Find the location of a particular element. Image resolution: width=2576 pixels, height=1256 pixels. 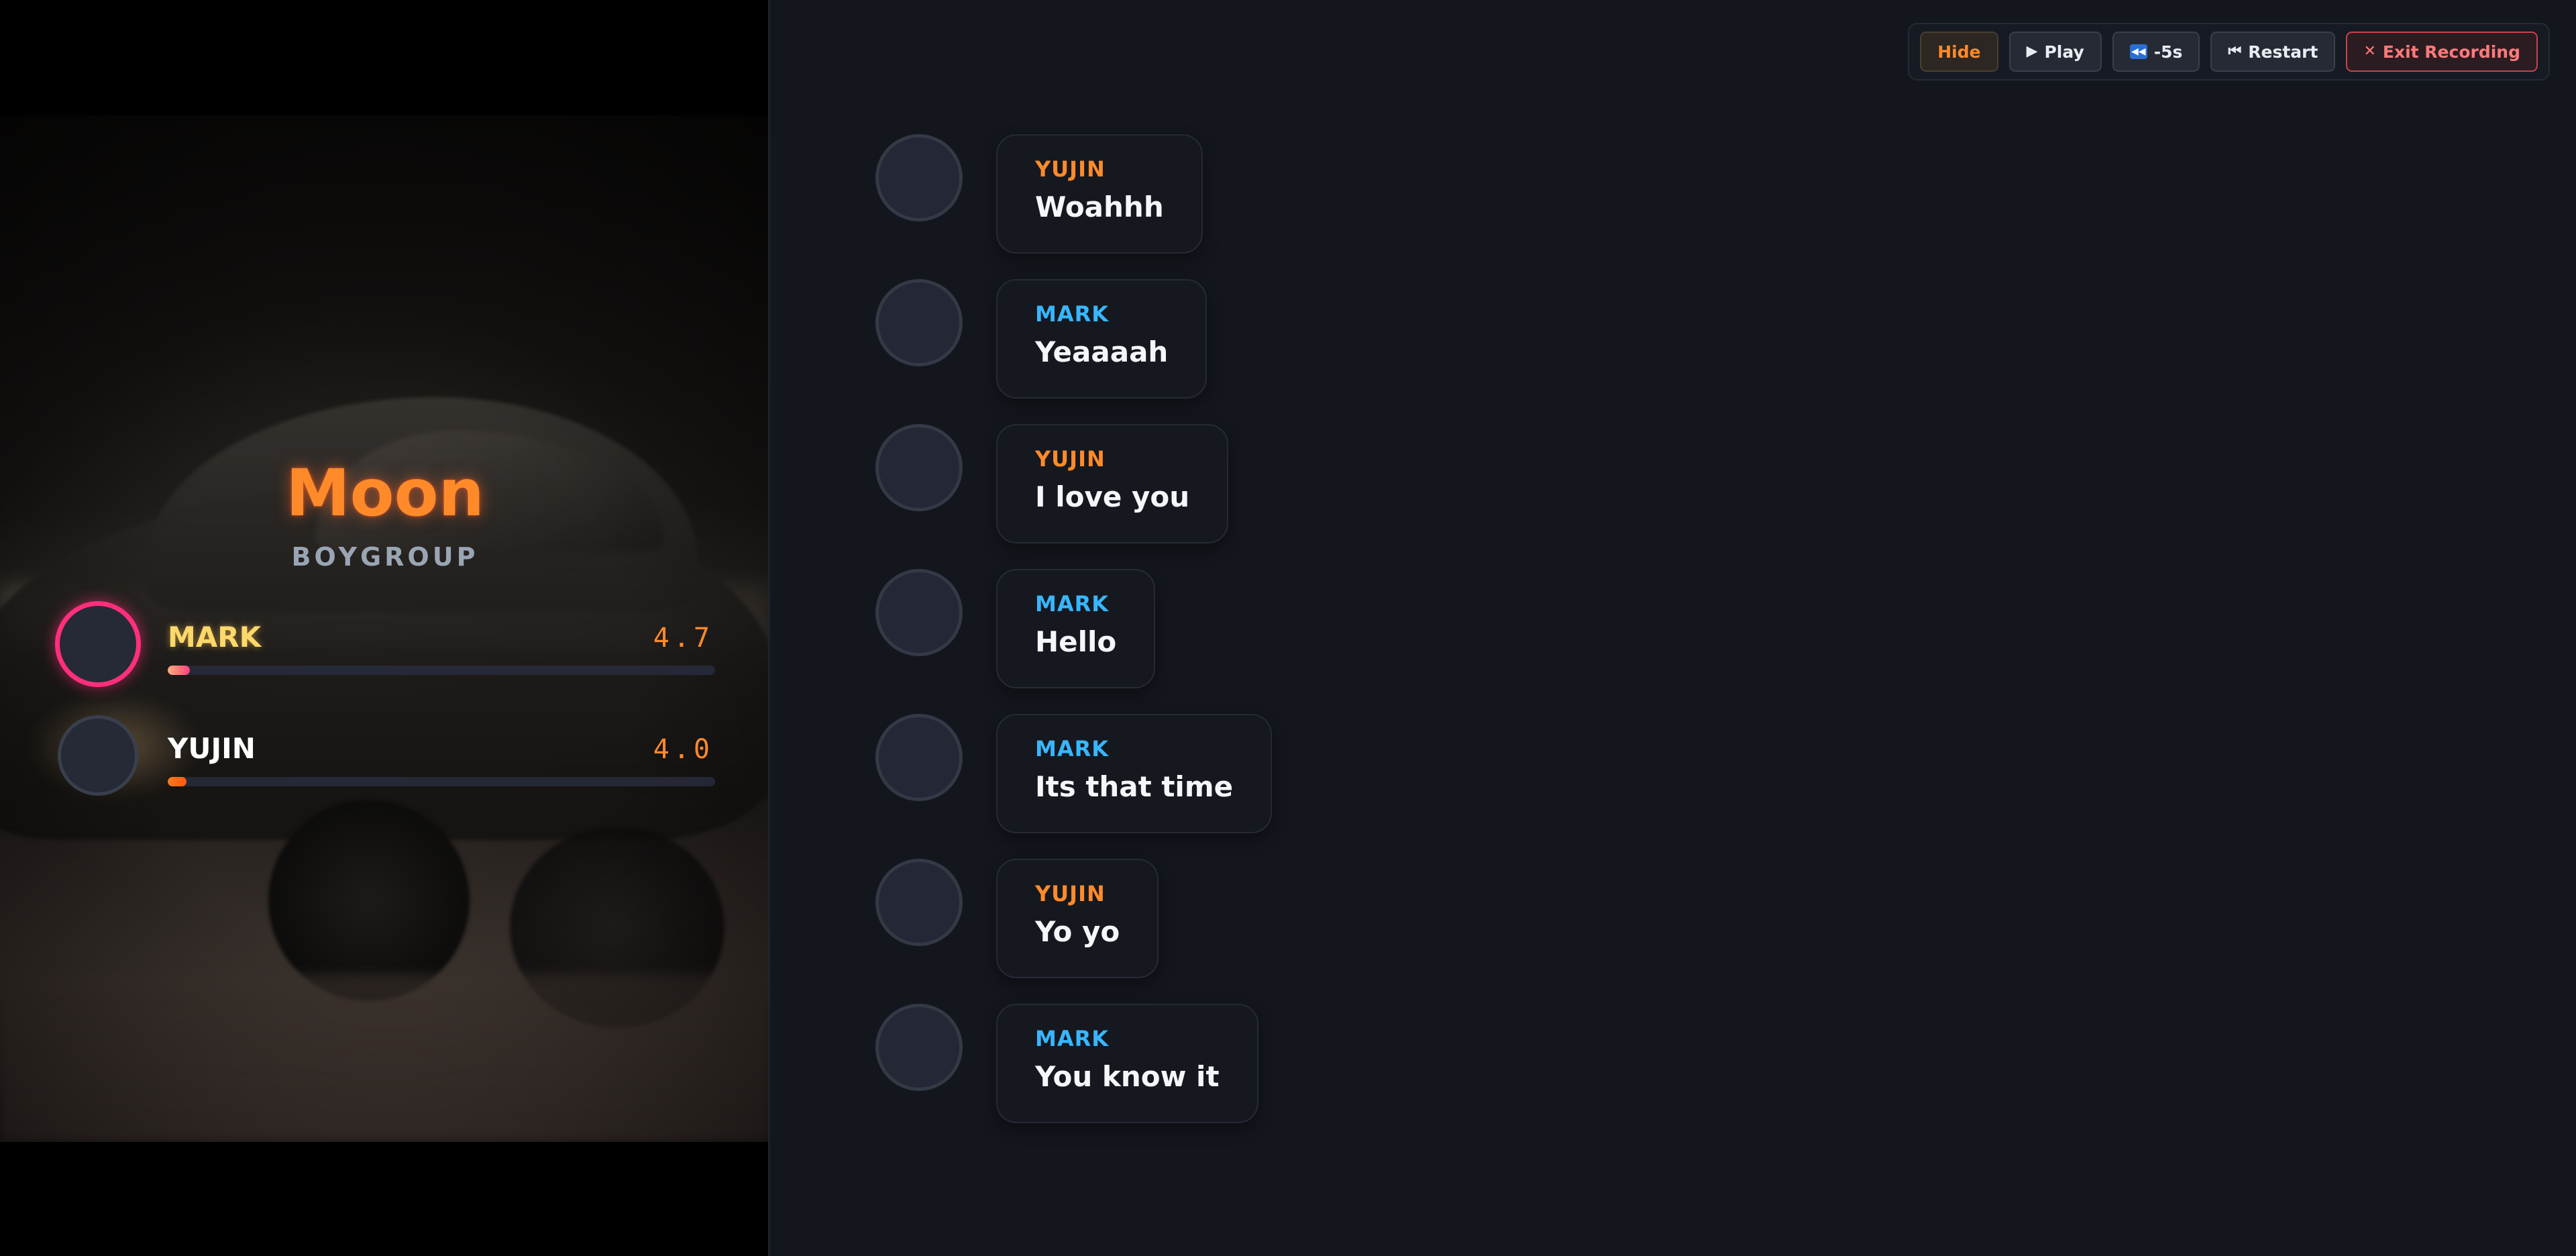

message-text: Hello is located at coordinates (1076, 641).